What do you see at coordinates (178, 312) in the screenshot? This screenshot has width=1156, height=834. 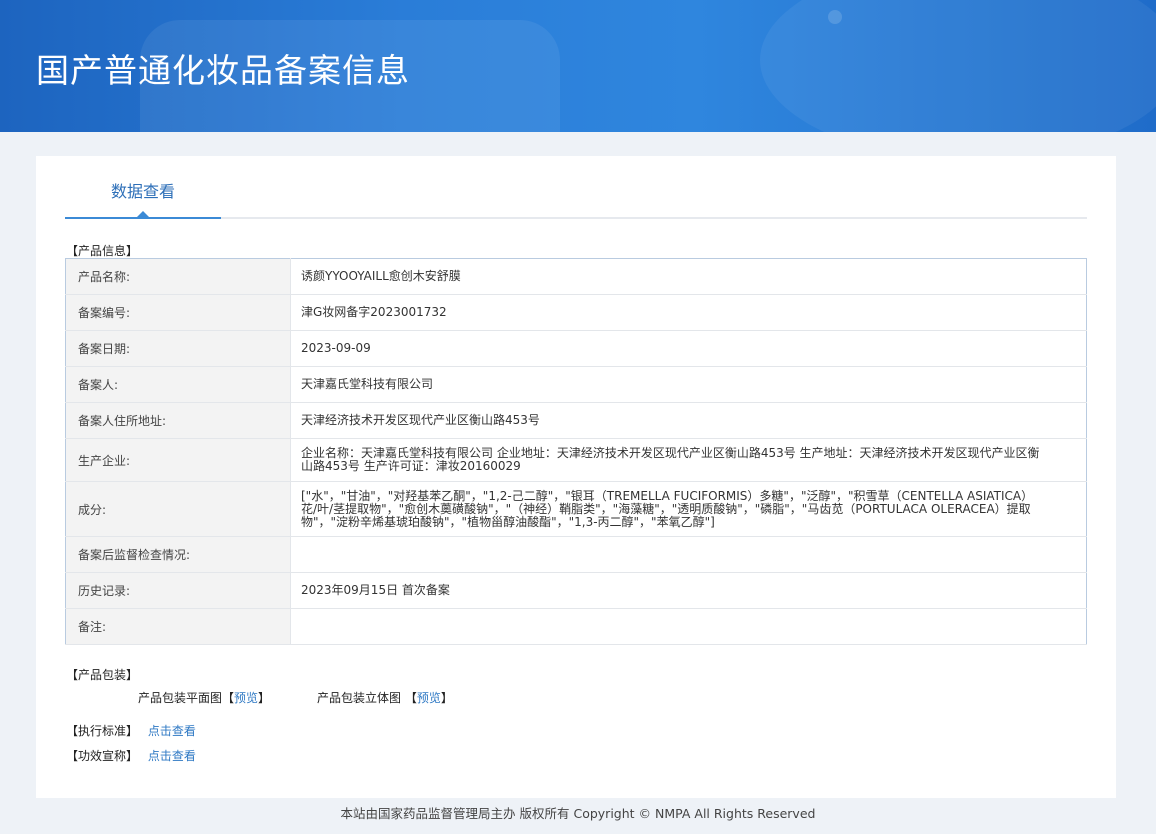 I see `row-label: 备案编号:` at bounding box center [178, 312].